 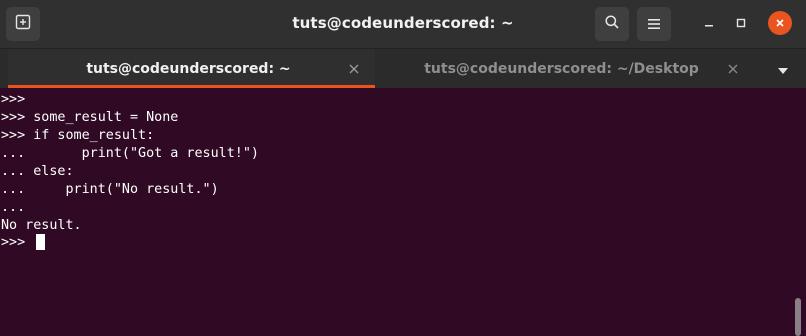 I want to click on minimize-button, so click(x=709, y=23).